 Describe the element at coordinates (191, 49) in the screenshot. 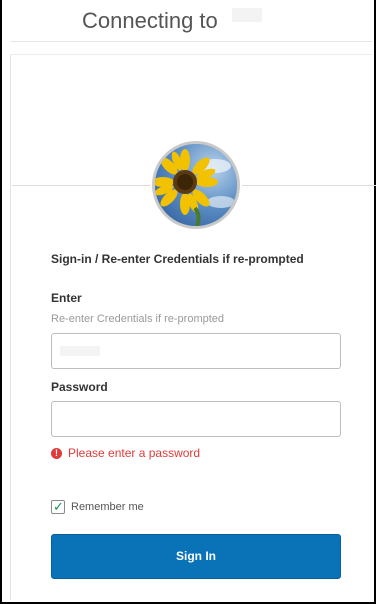

I see `title-divider` at that location.